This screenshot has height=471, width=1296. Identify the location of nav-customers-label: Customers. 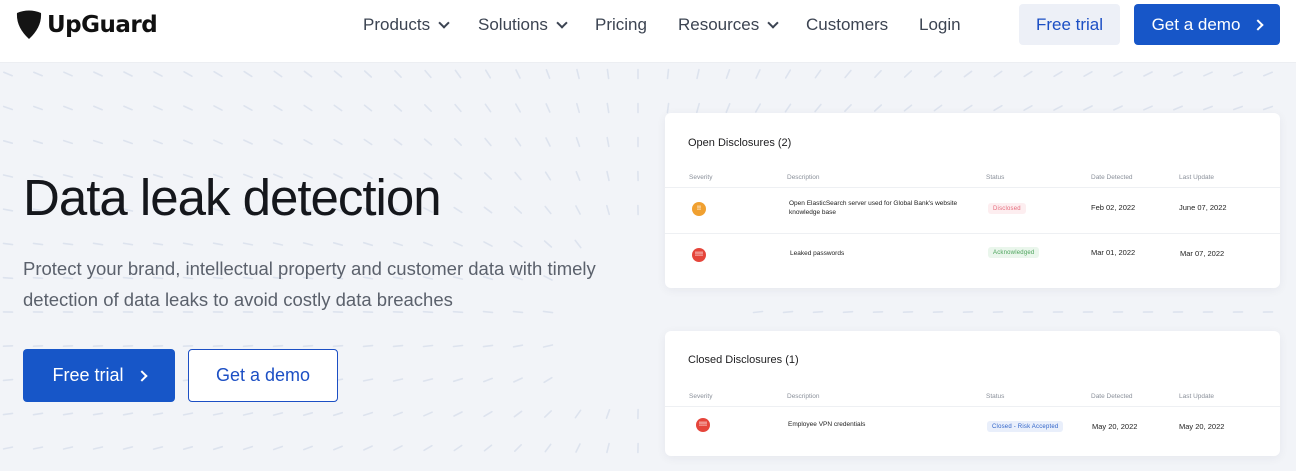
(847, 24).